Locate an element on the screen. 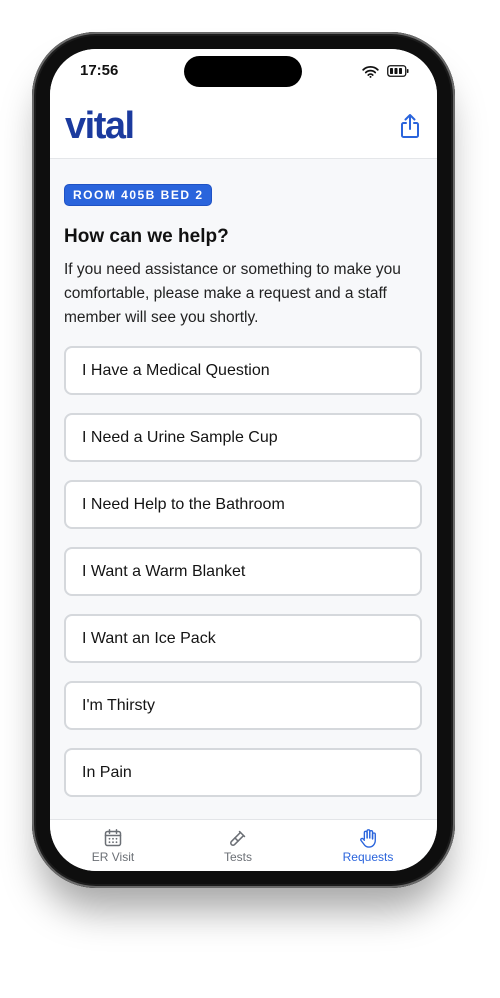 This screenshot has height=998, width=500. request-button-warm-blanket: I Want a Warm Blanket is located at coordinates (243, 571).